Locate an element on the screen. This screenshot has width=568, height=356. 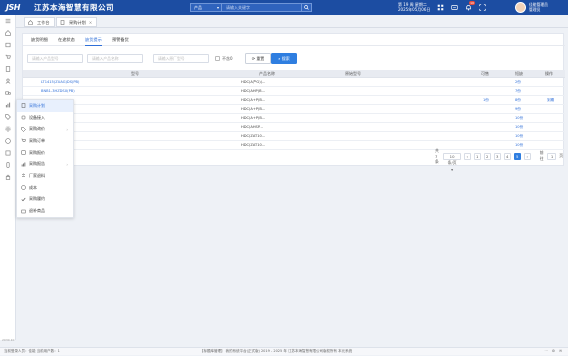
menu-item-label: 退补商品 is located at coordinates (37, 211).